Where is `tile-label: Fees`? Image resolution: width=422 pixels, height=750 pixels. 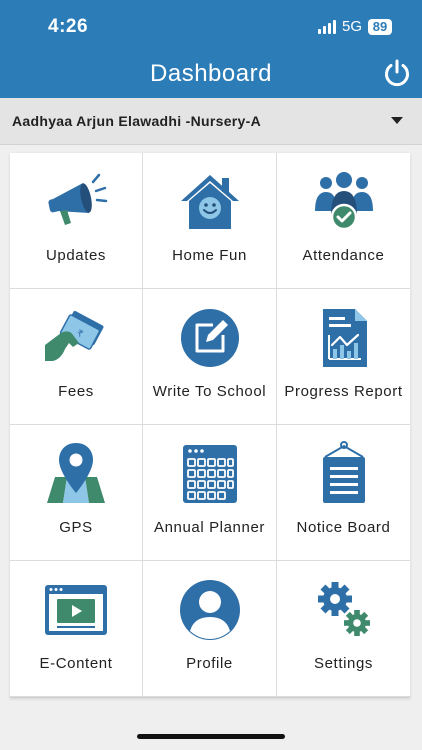 tile-label: Fees is located at coordinates (76, 391).